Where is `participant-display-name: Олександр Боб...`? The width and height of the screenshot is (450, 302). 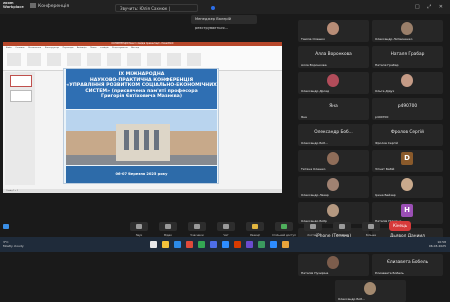
participant-display-name: Олександр Боб... is located at coordinates (333, 132).